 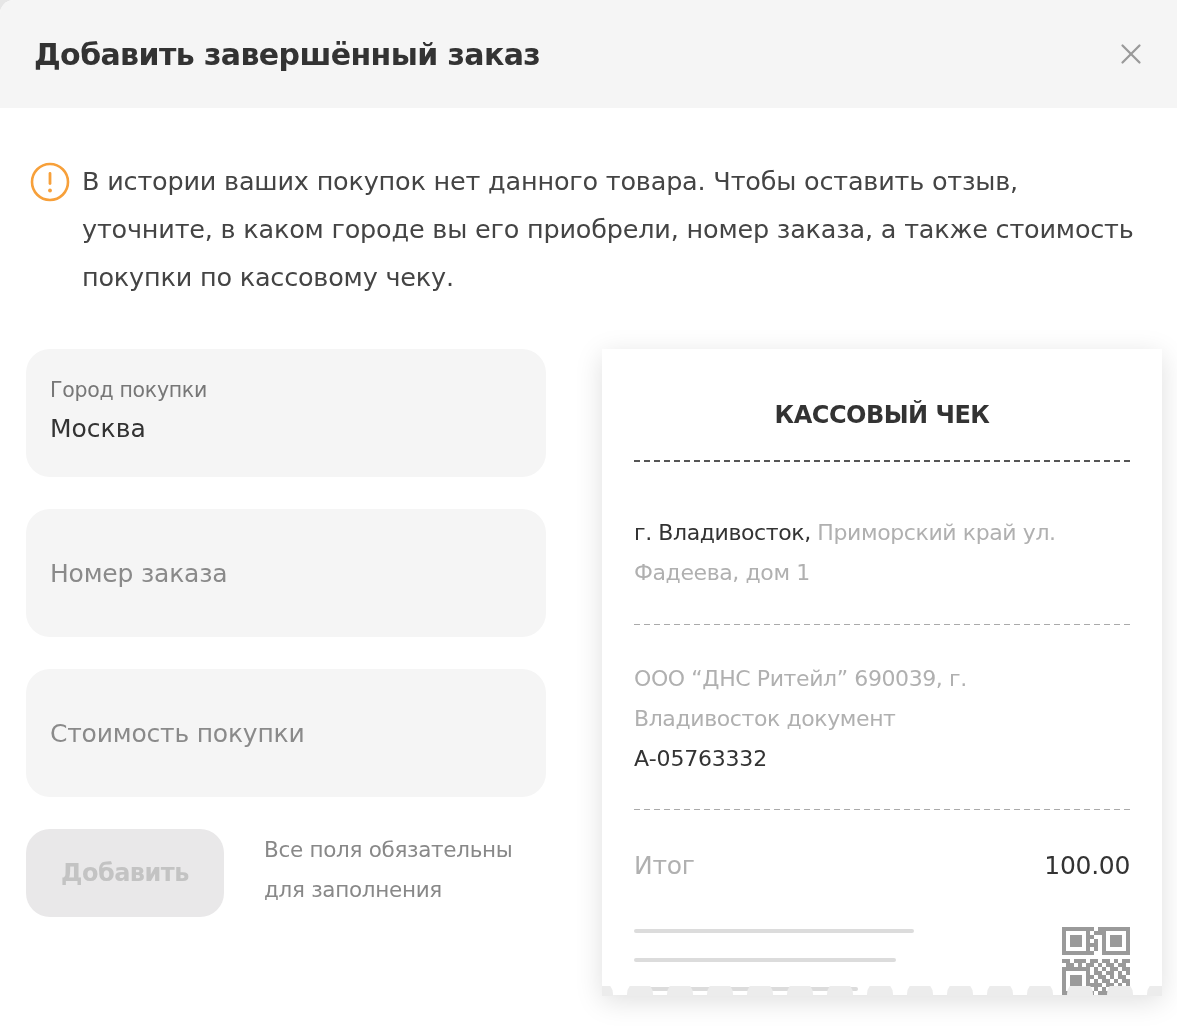 I want to click on exclamation-circle-icon, so click(x=50, y=182).